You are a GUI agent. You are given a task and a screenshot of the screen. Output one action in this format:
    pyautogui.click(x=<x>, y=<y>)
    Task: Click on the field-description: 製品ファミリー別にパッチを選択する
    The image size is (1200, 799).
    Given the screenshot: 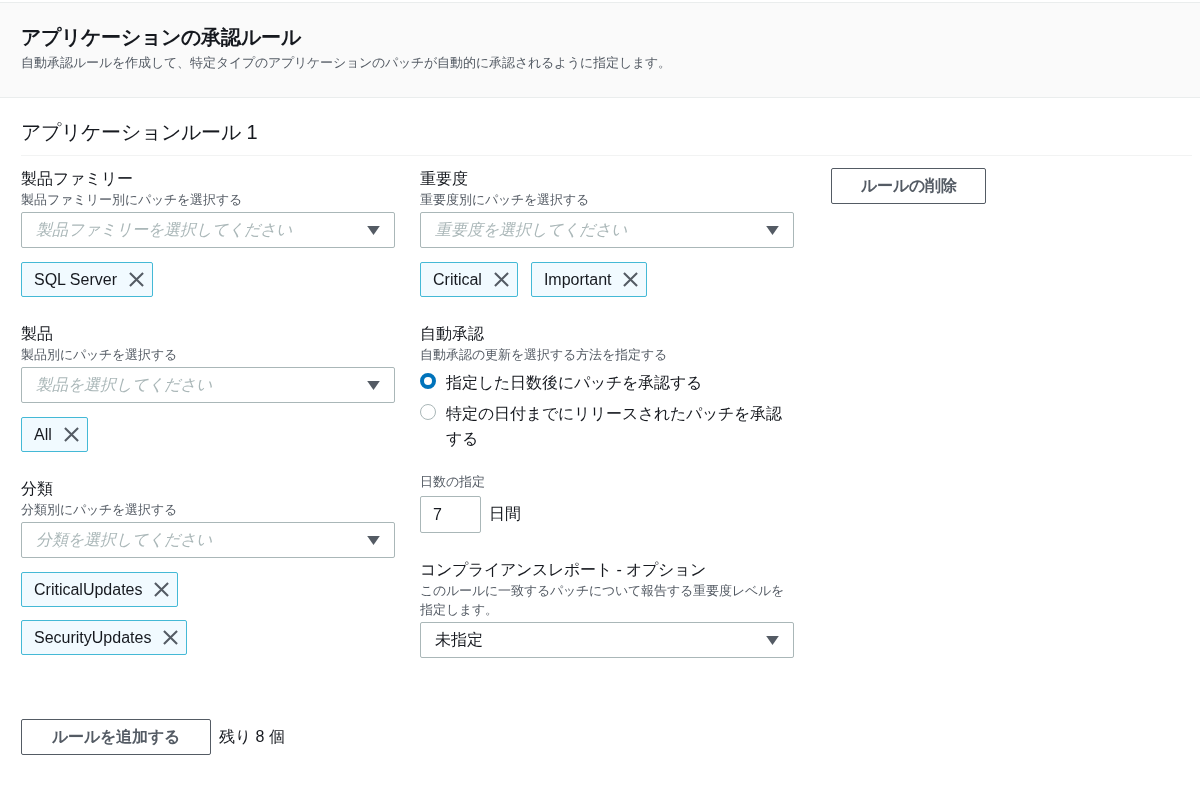 What is the action you would take?
    pyautogui.click(x=132, y=200)
    